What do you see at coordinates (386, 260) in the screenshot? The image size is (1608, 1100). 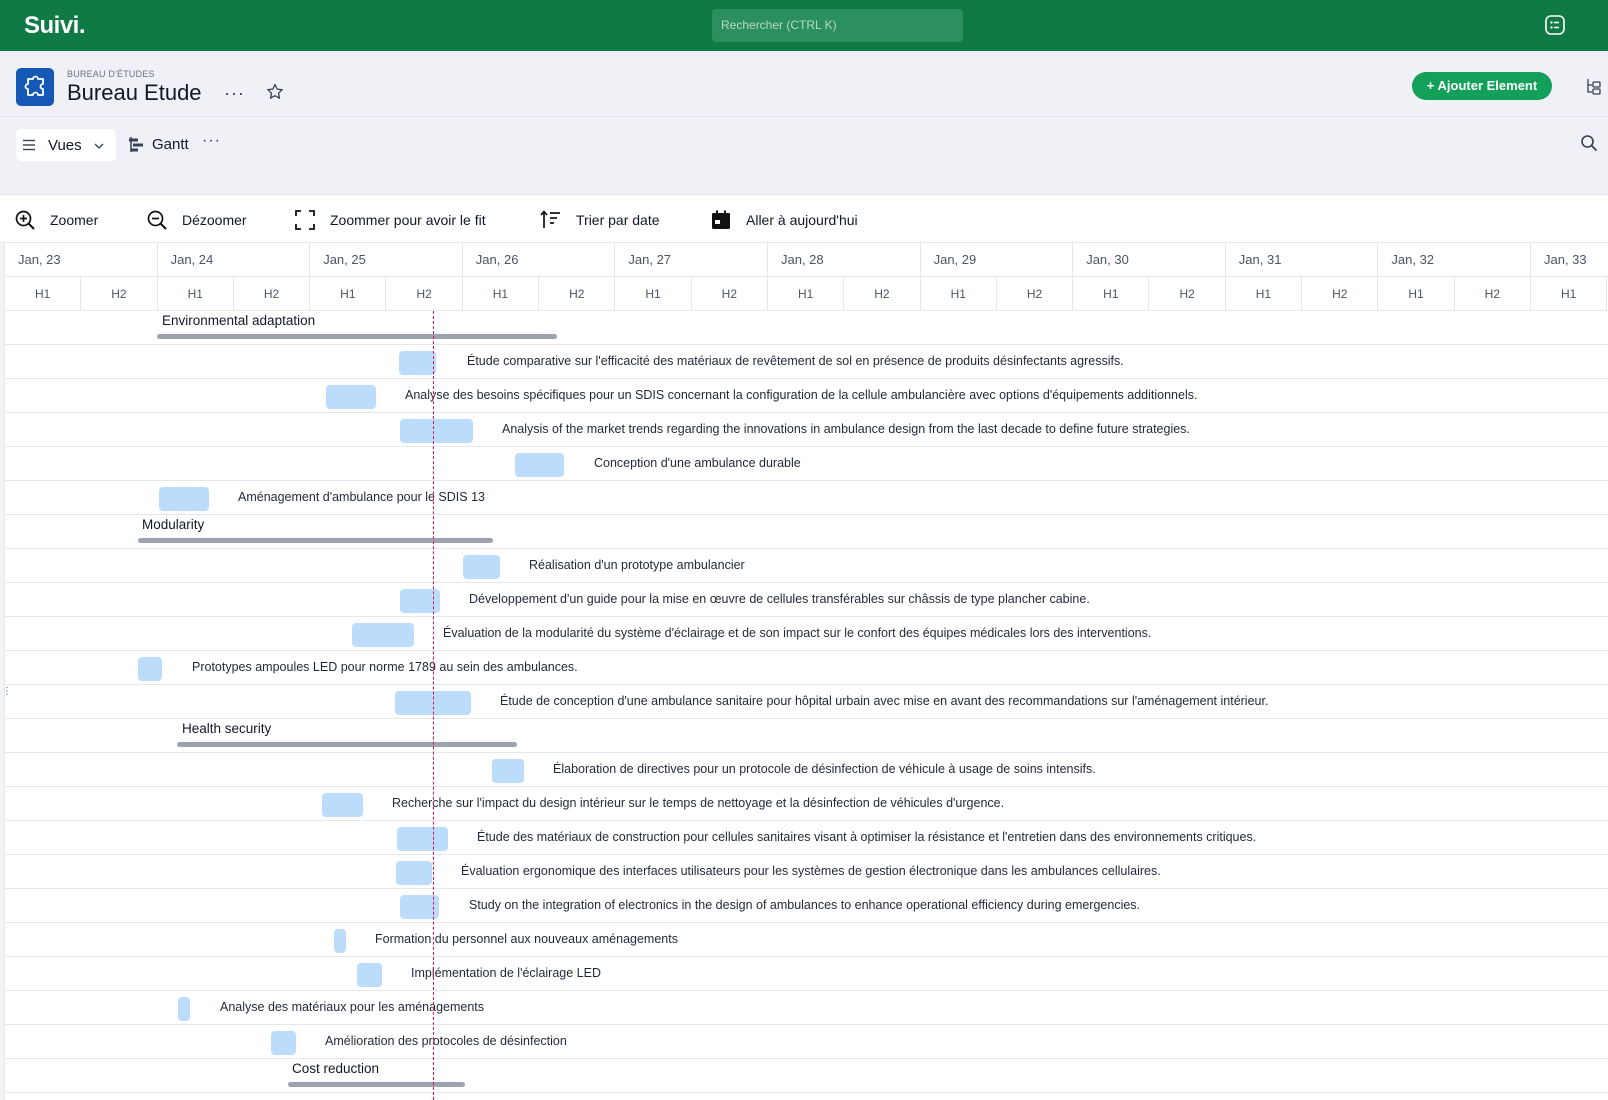 I see `timeline-day: Jan, 25` at bounding box center [386, 260].